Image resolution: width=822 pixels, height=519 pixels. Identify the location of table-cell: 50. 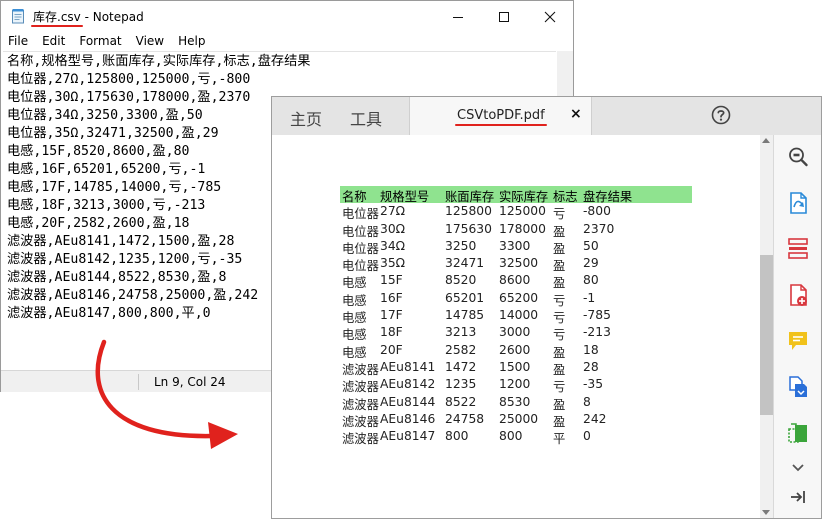
(591, 245).